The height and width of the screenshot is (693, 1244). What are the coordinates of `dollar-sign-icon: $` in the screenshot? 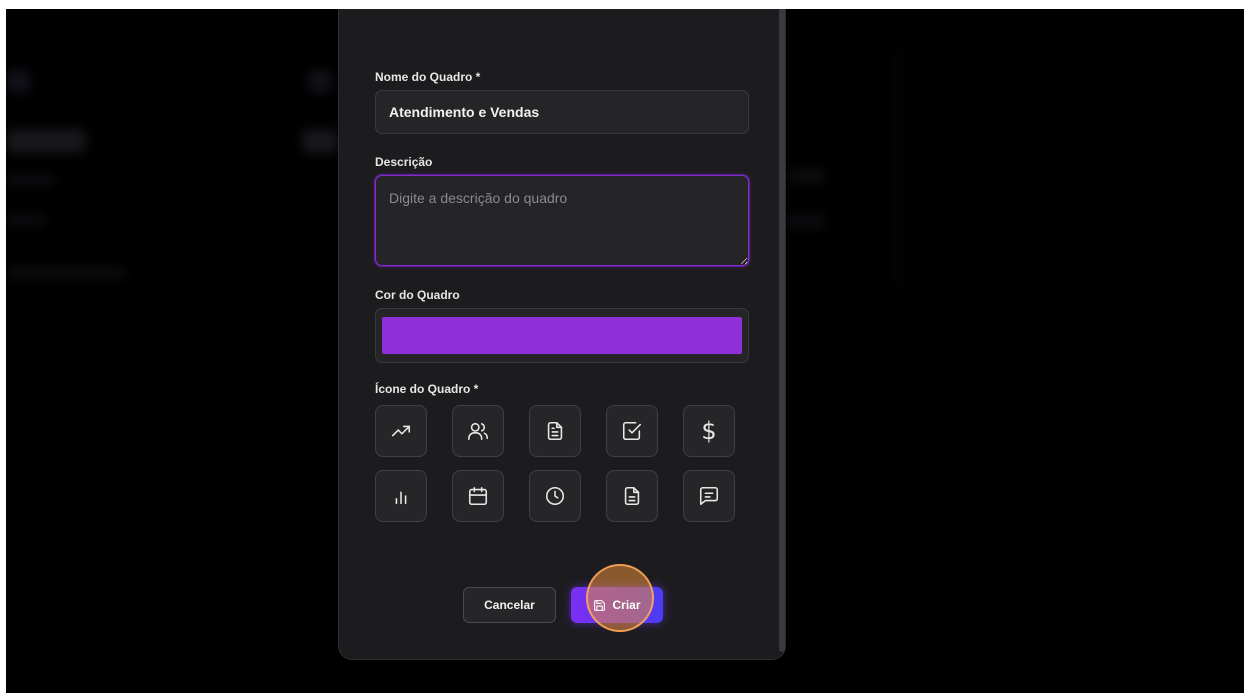 It's located at (709, 431).